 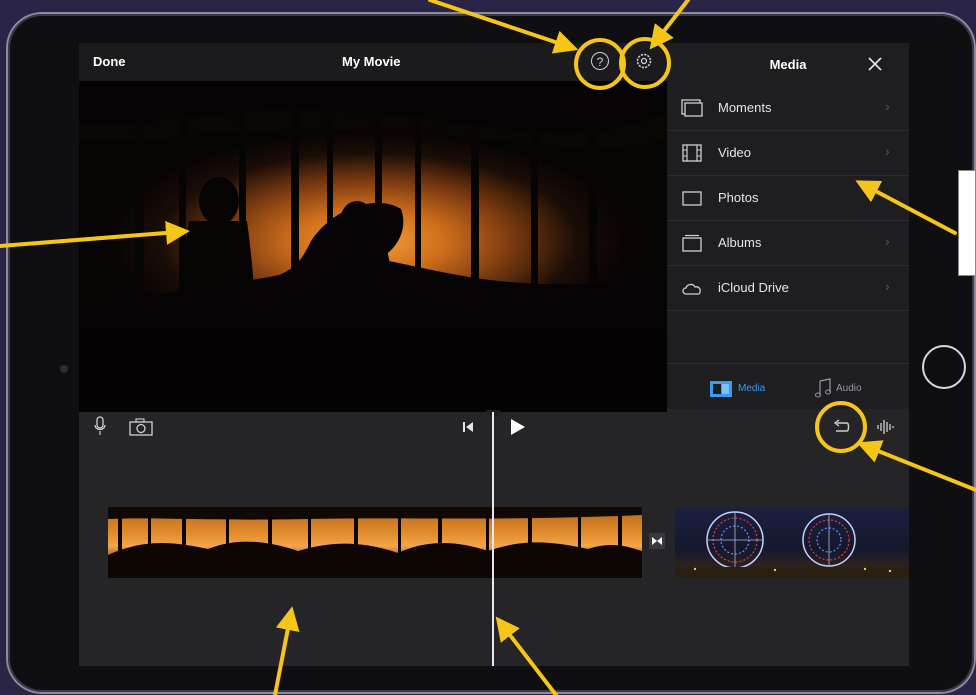 I want to click on music-note-icon, so click(x=823, y=388).